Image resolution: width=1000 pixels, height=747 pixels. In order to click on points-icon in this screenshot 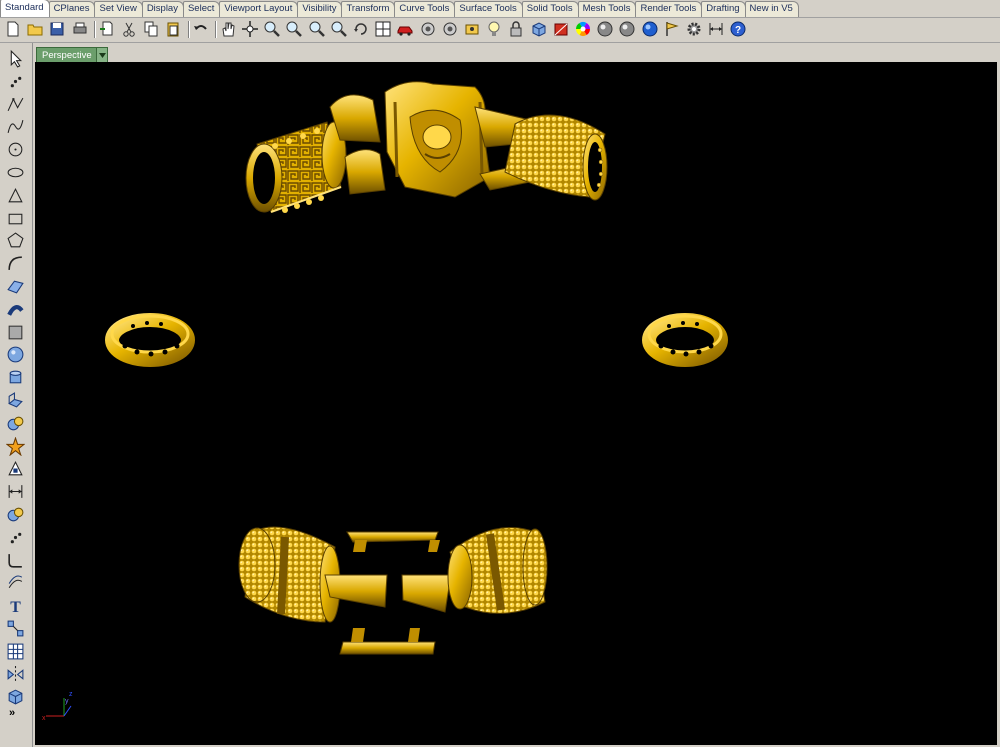, I will do `click(16, 538)`.